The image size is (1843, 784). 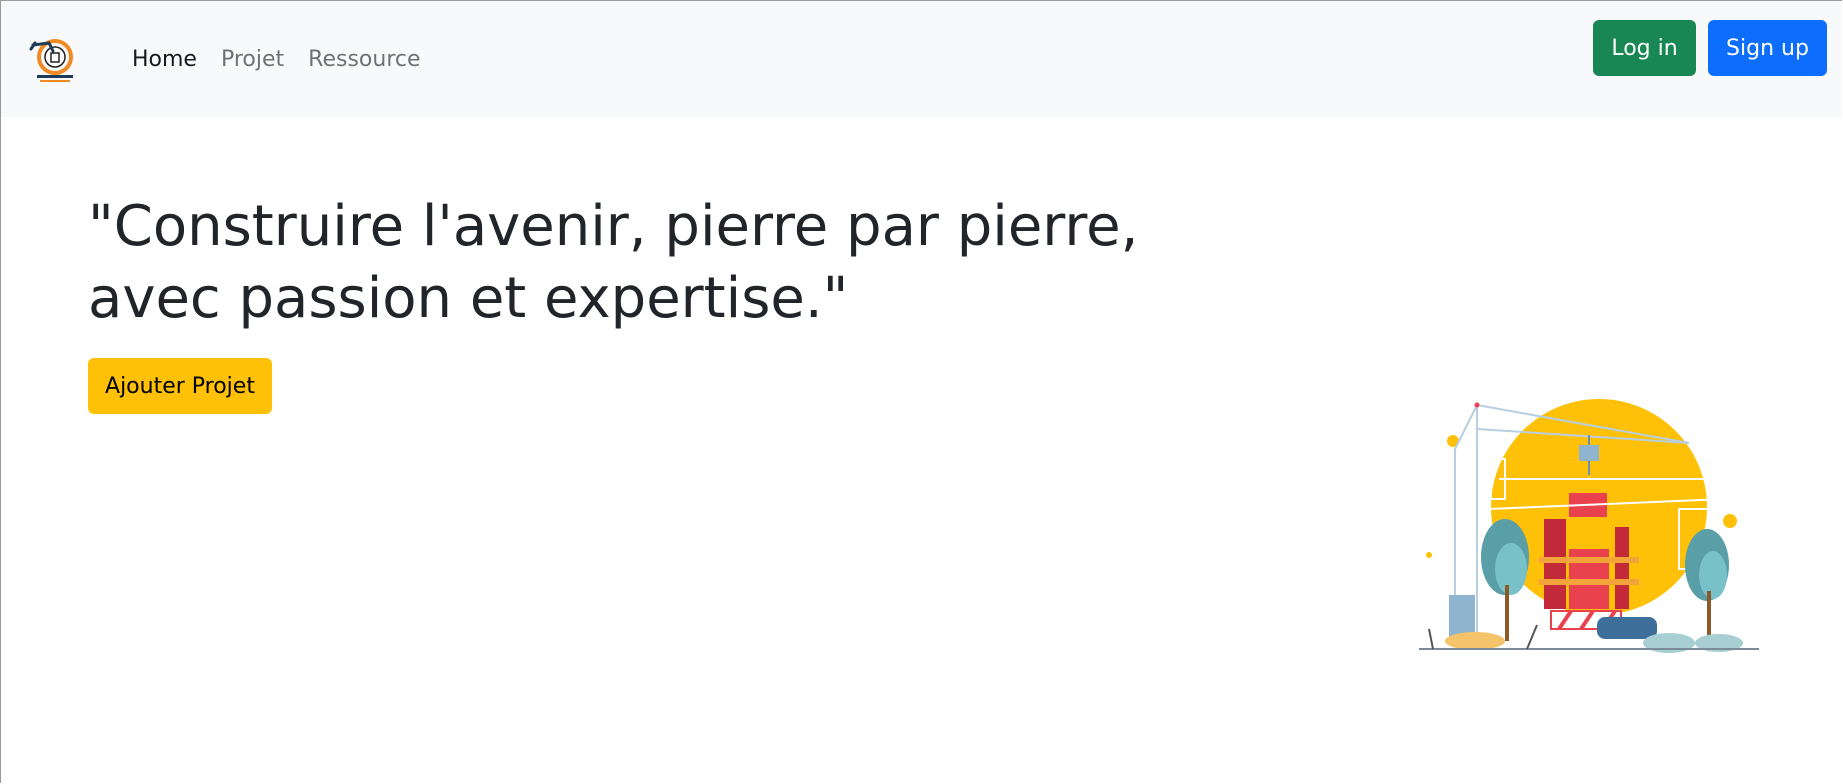 I want to click on construction-site-illustration, so click(x=1589, y=524).